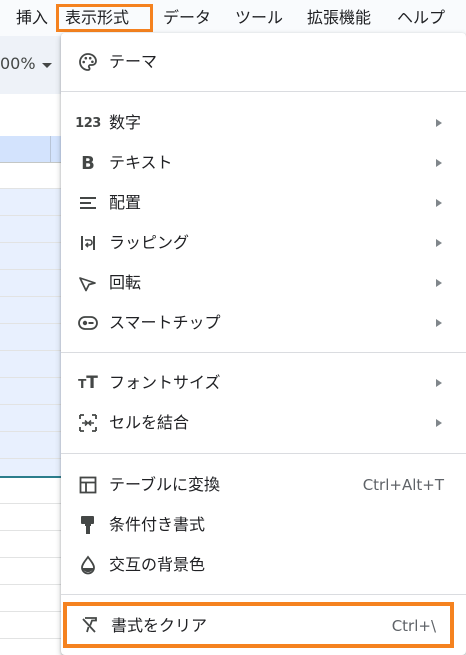 Image resolution: width=466 pixels, height=655 pixels. What do you see at coordinates (263, 203) in the screenshot?
I see `menu-item-alignment: 配置` at bounding box center [263, 203].